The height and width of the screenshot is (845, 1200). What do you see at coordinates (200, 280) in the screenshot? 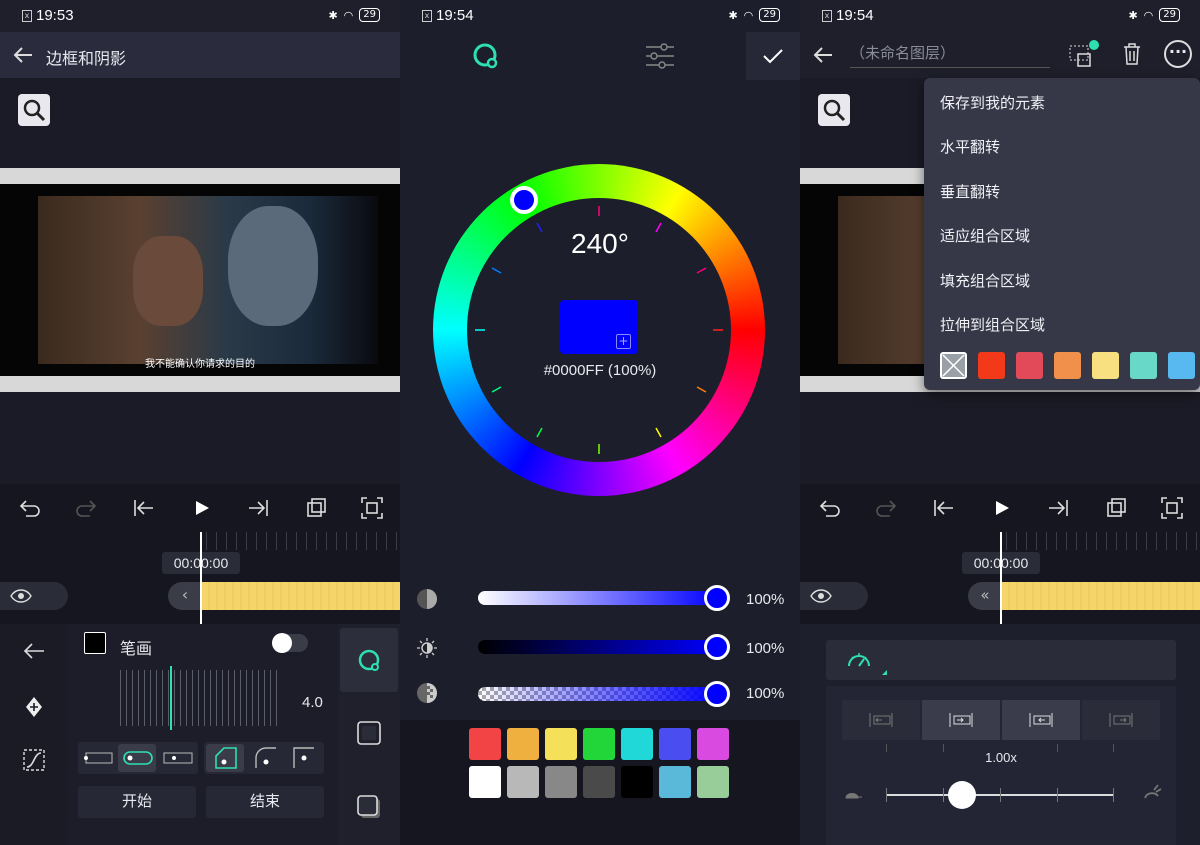
I see `video-letterbox: 我不能确认你请求的目的` at bounding box center [200, 280].